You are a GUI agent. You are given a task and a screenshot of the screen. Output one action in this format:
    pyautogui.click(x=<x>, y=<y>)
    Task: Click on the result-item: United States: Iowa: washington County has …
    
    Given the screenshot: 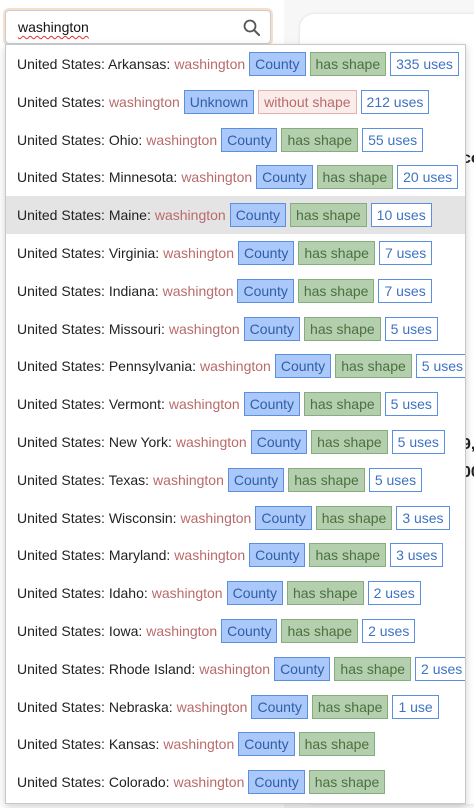 What is the action you would take?
    pyautogui.click(x=235, y=631)
    